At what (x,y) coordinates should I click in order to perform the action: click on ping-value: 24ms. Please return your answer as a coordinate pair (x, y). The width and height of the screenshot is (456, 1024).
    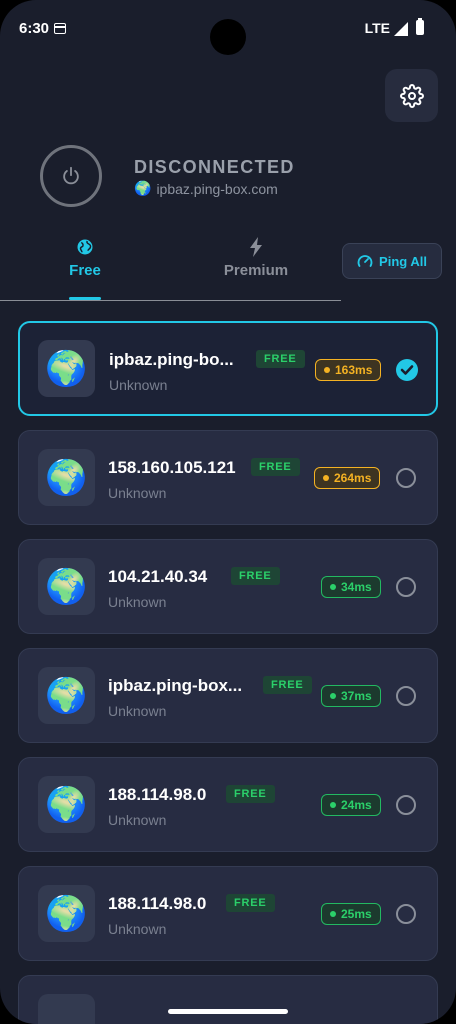
    Looking at the image, I should click on (356, 805).